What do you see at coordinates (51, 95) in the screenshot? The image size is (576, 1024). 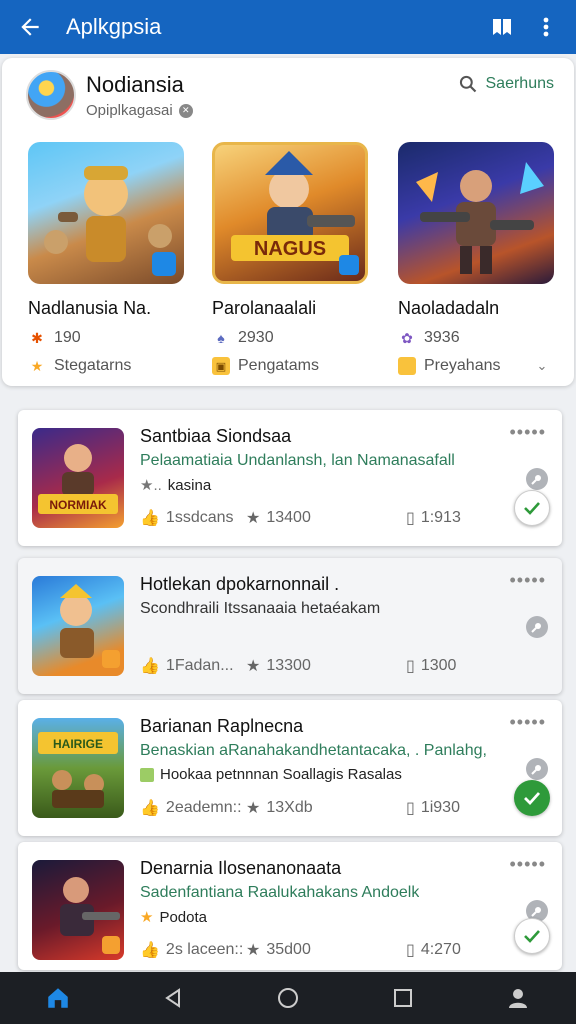 I see `developer-avatar` at bounding box center [51, 95].